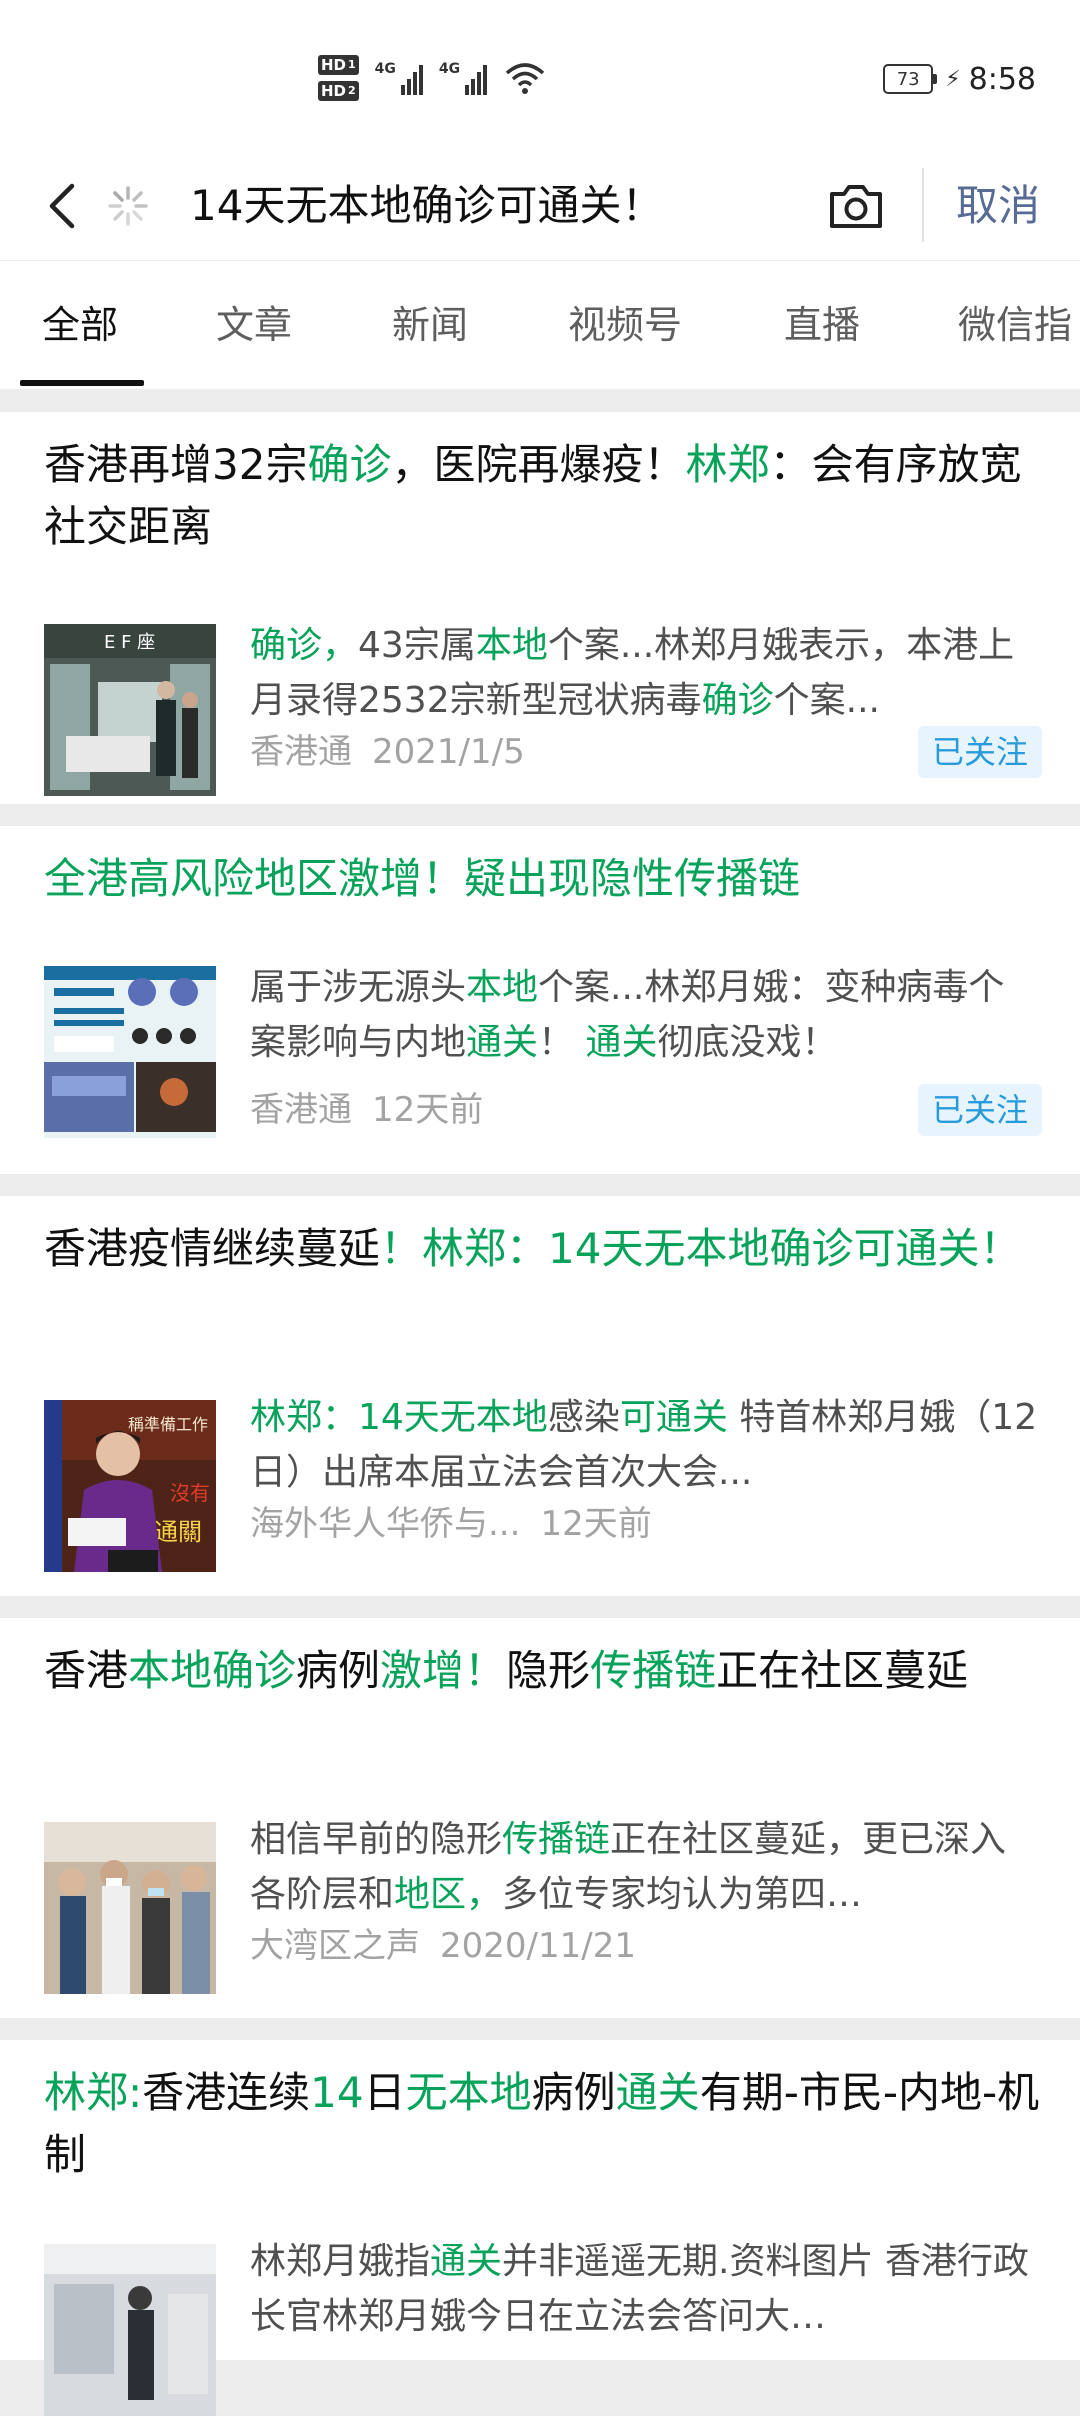 Image resolution: width=1080 pixels, height=2416 pixels. I want to click on result-title: 香港再增32宗确诊，医院再爆疫！林郑：会有序放宽社交距离, so click(544, 496).